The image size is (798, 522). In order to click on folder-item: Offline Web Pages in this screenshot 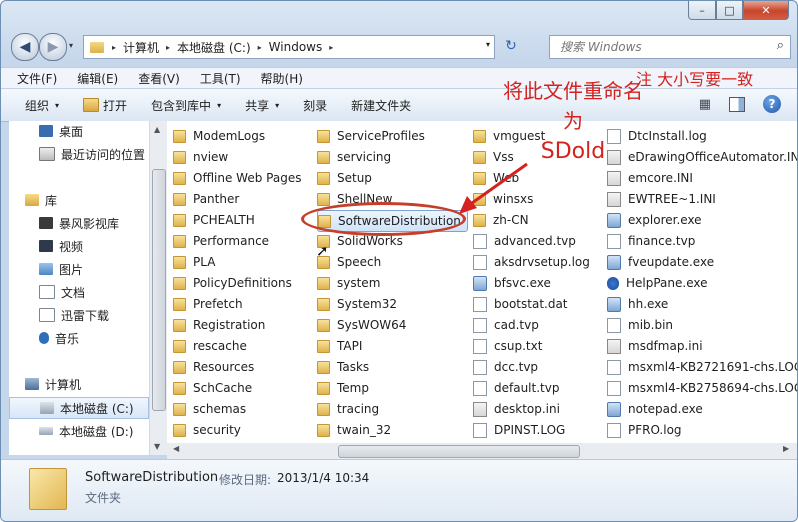, I will do `click(237, 178)`.